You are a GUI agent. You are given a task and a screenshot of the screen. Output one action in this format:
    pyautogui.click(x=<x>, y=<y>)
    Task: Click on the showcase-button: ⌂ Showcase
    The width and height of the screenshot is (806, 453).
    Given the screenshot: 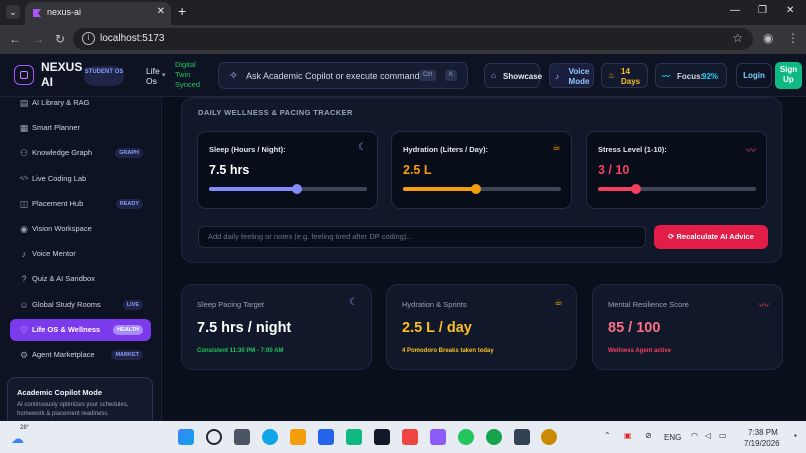 What is the action you would take?
    pyautogui.click(x=513, y=75)
    